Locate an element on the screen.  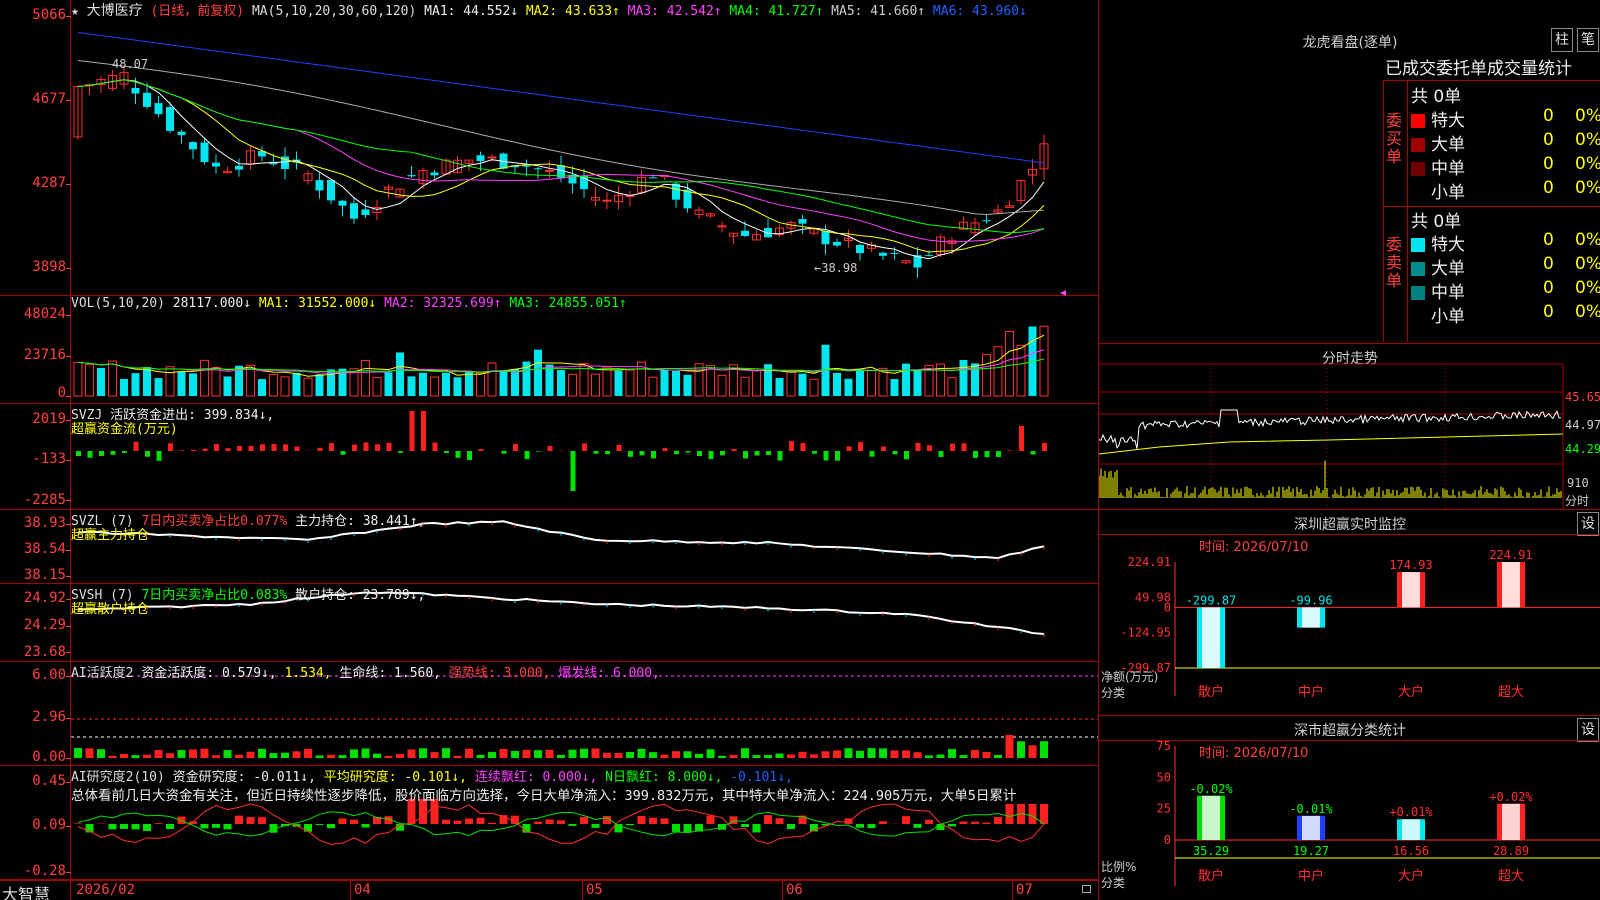
tick-mode-button: 笔 is located at coordinates (1588, 40).